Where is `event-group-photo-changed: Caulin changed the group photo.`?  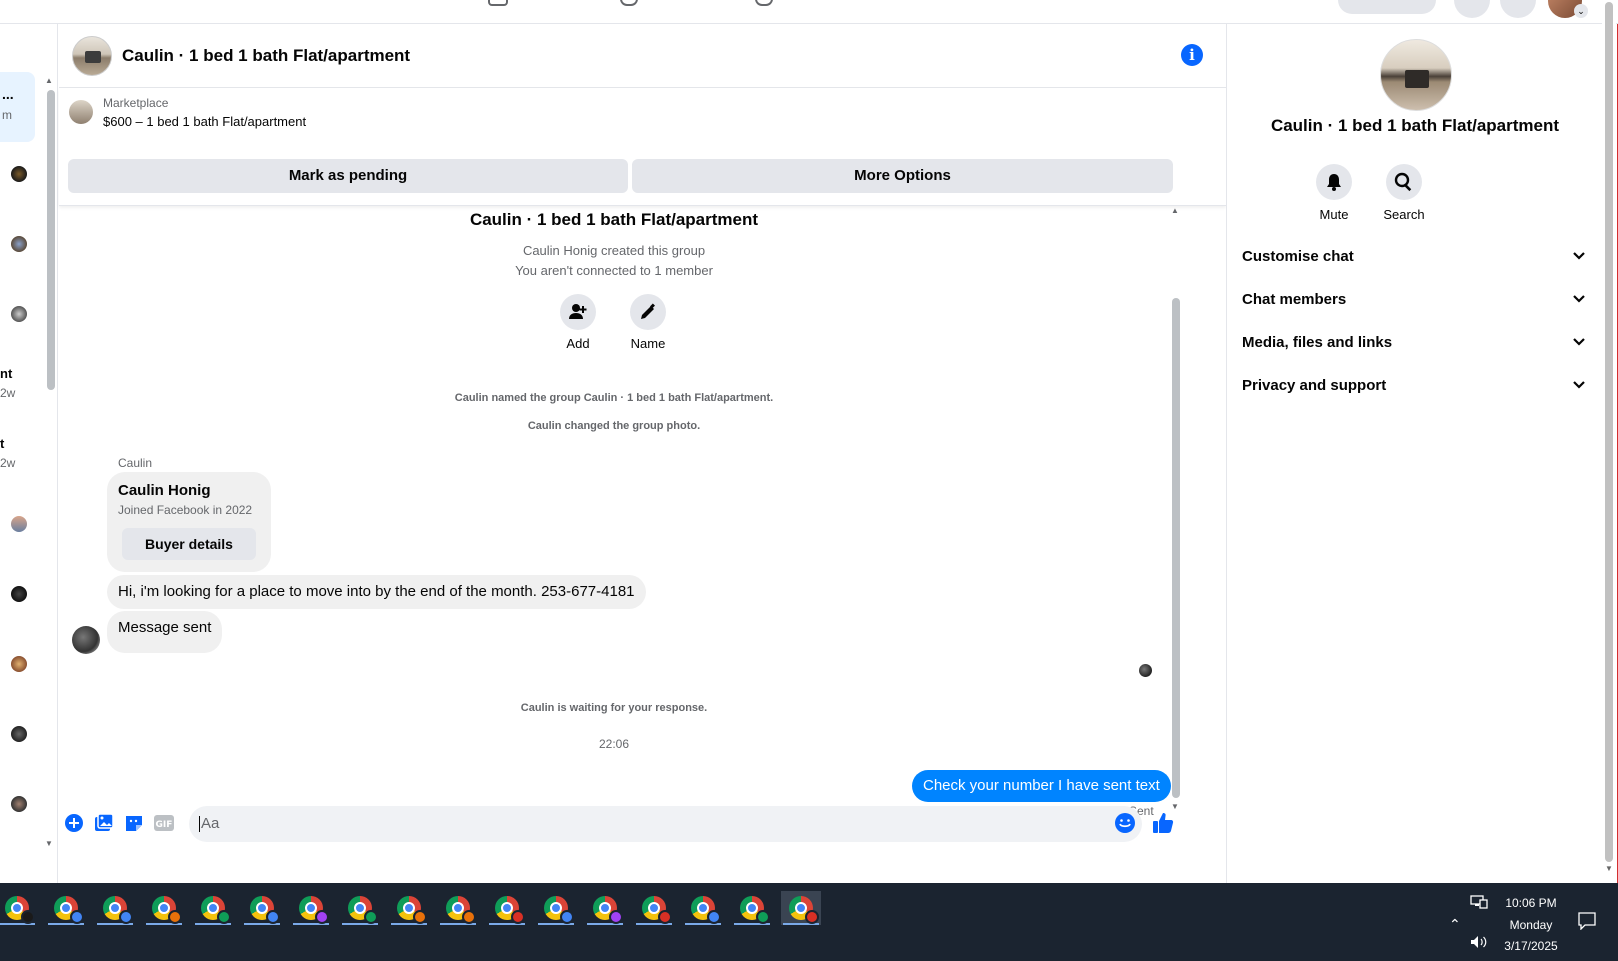
event-group-photo-changed: Caulin changed the group photo. is located at coordinates (614, 426).